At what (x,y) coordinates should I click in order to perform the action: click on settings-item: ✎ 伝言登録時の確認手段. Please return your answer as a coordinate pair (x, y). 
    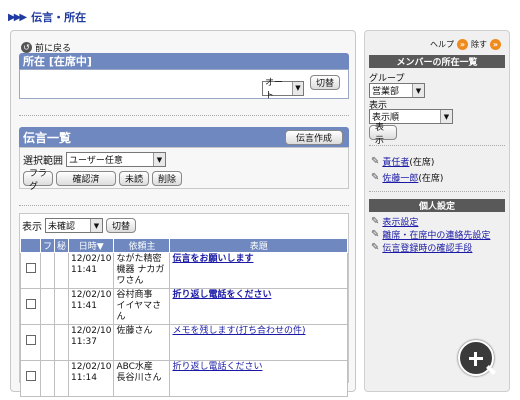
    Looking at the image, I should click on (421, 247).